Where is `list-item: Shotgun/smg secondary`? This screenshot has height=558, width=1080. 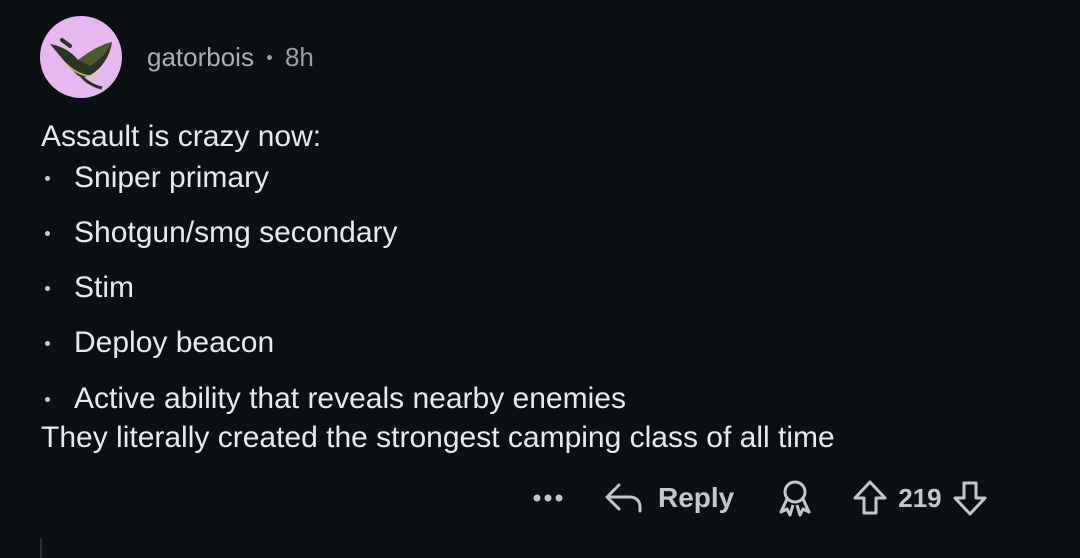 list-item: Shotgun/smg secondary is located at coordinates (219, 233).